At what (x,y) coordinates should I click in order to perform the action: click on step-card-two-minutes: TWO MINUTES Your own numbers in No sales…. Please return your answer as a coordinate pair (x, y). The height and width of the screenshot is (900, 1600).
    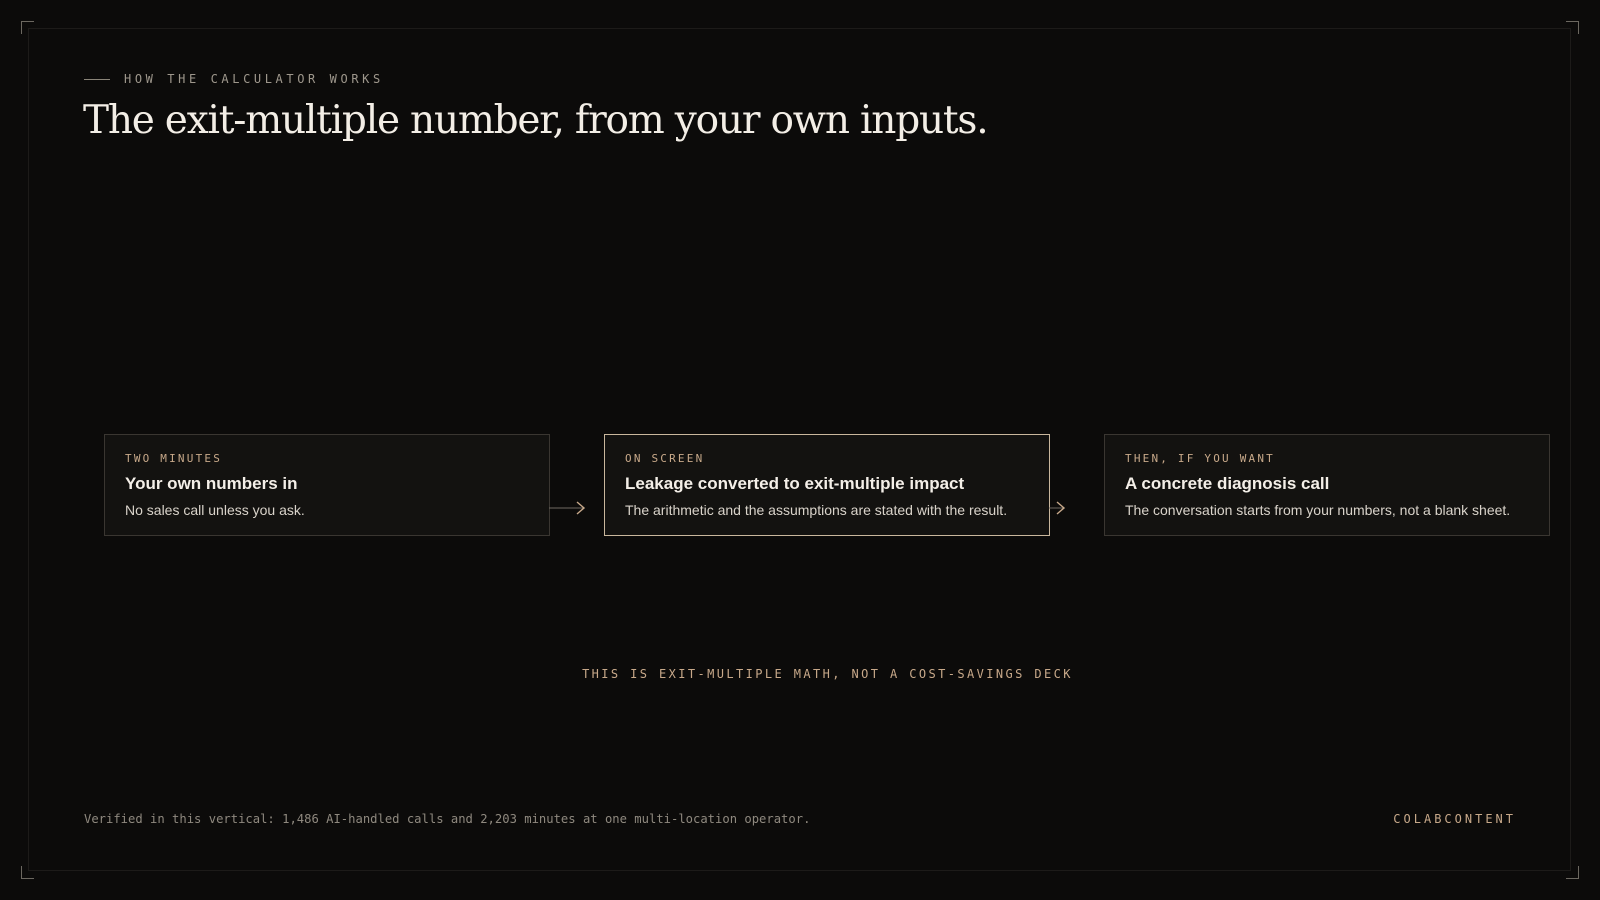
    Looking at the image, I should click on (327, 485).